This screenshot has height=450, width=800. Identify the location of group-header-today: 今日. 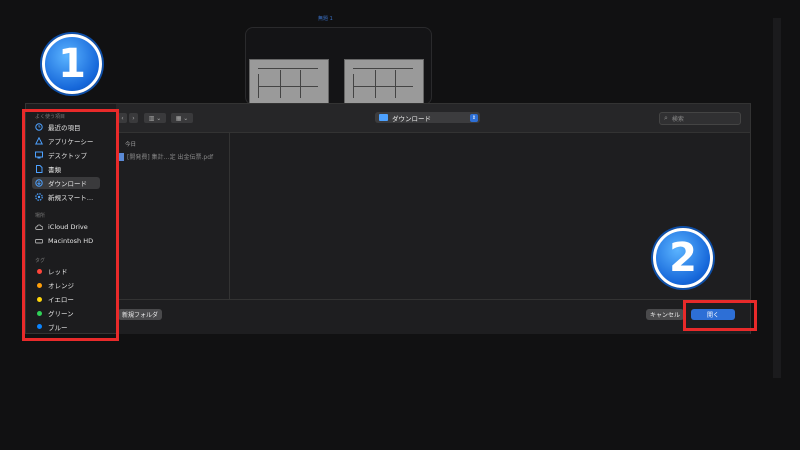
(131, 145).